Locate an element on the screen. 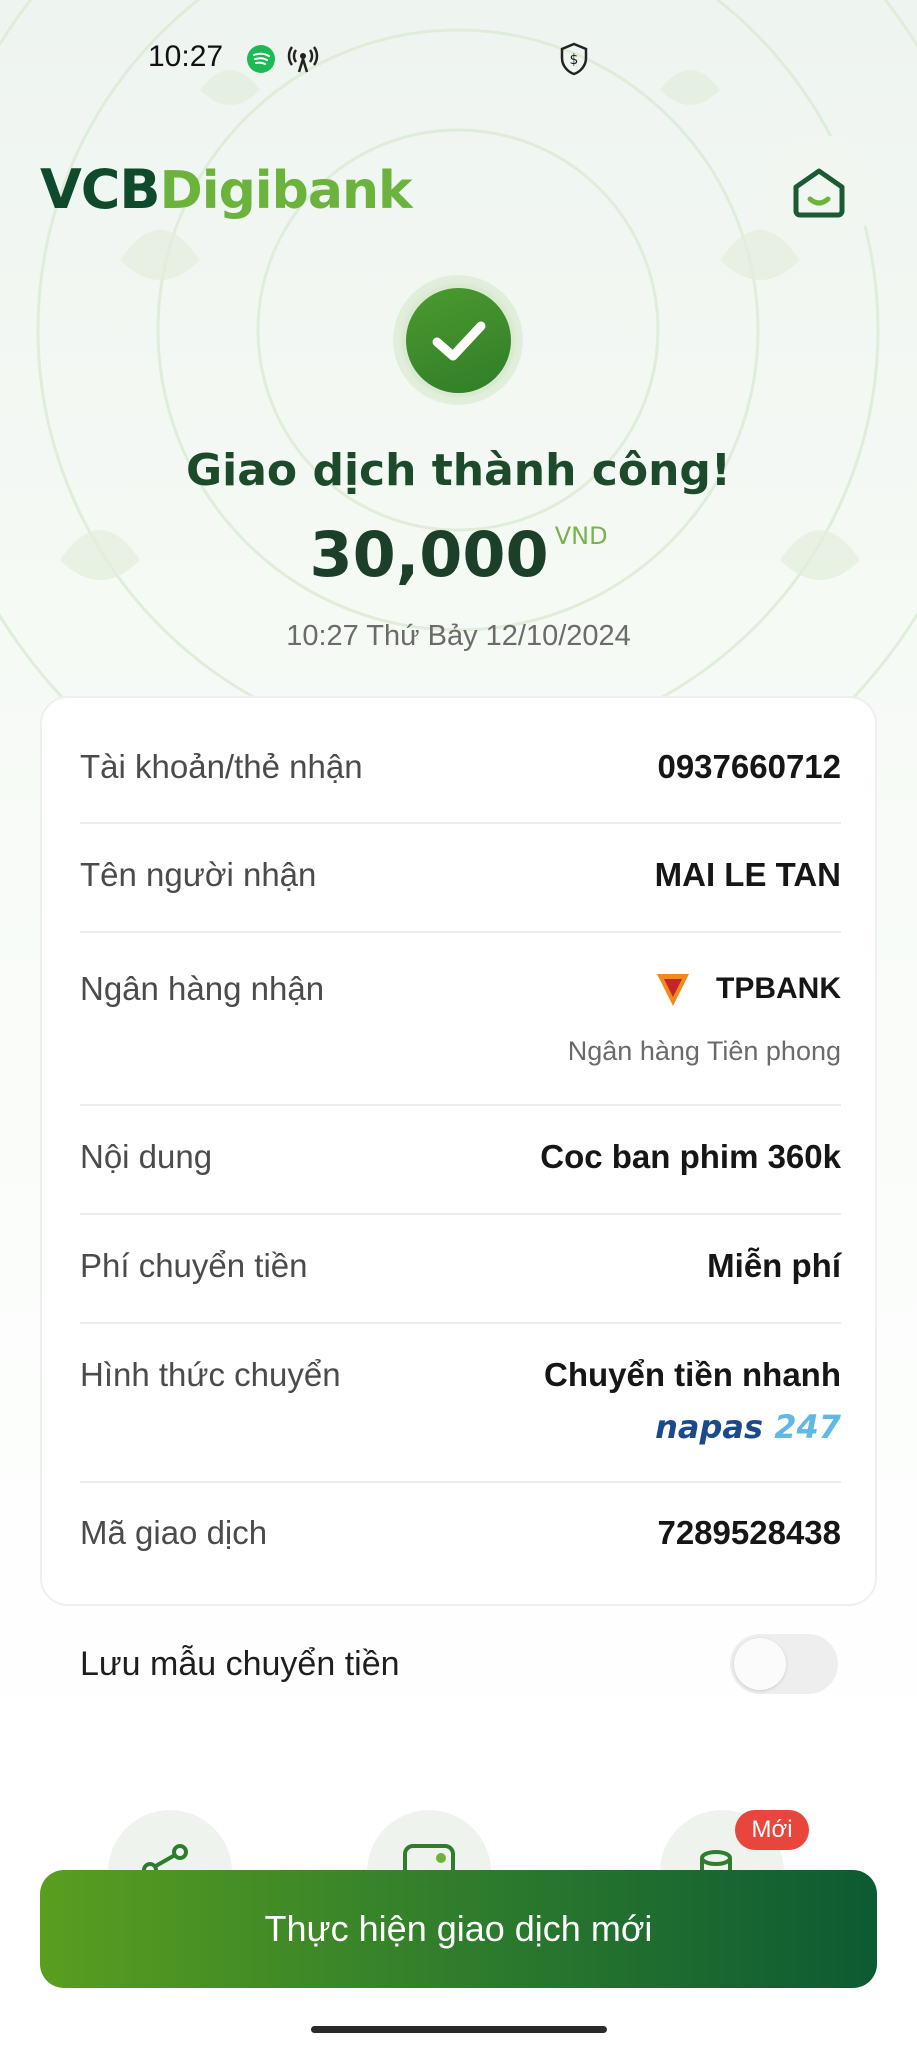 This screenshot has width=917, height=2048. method-value: Chuyển tiền nhanh is located at coordinates (692, 1374).